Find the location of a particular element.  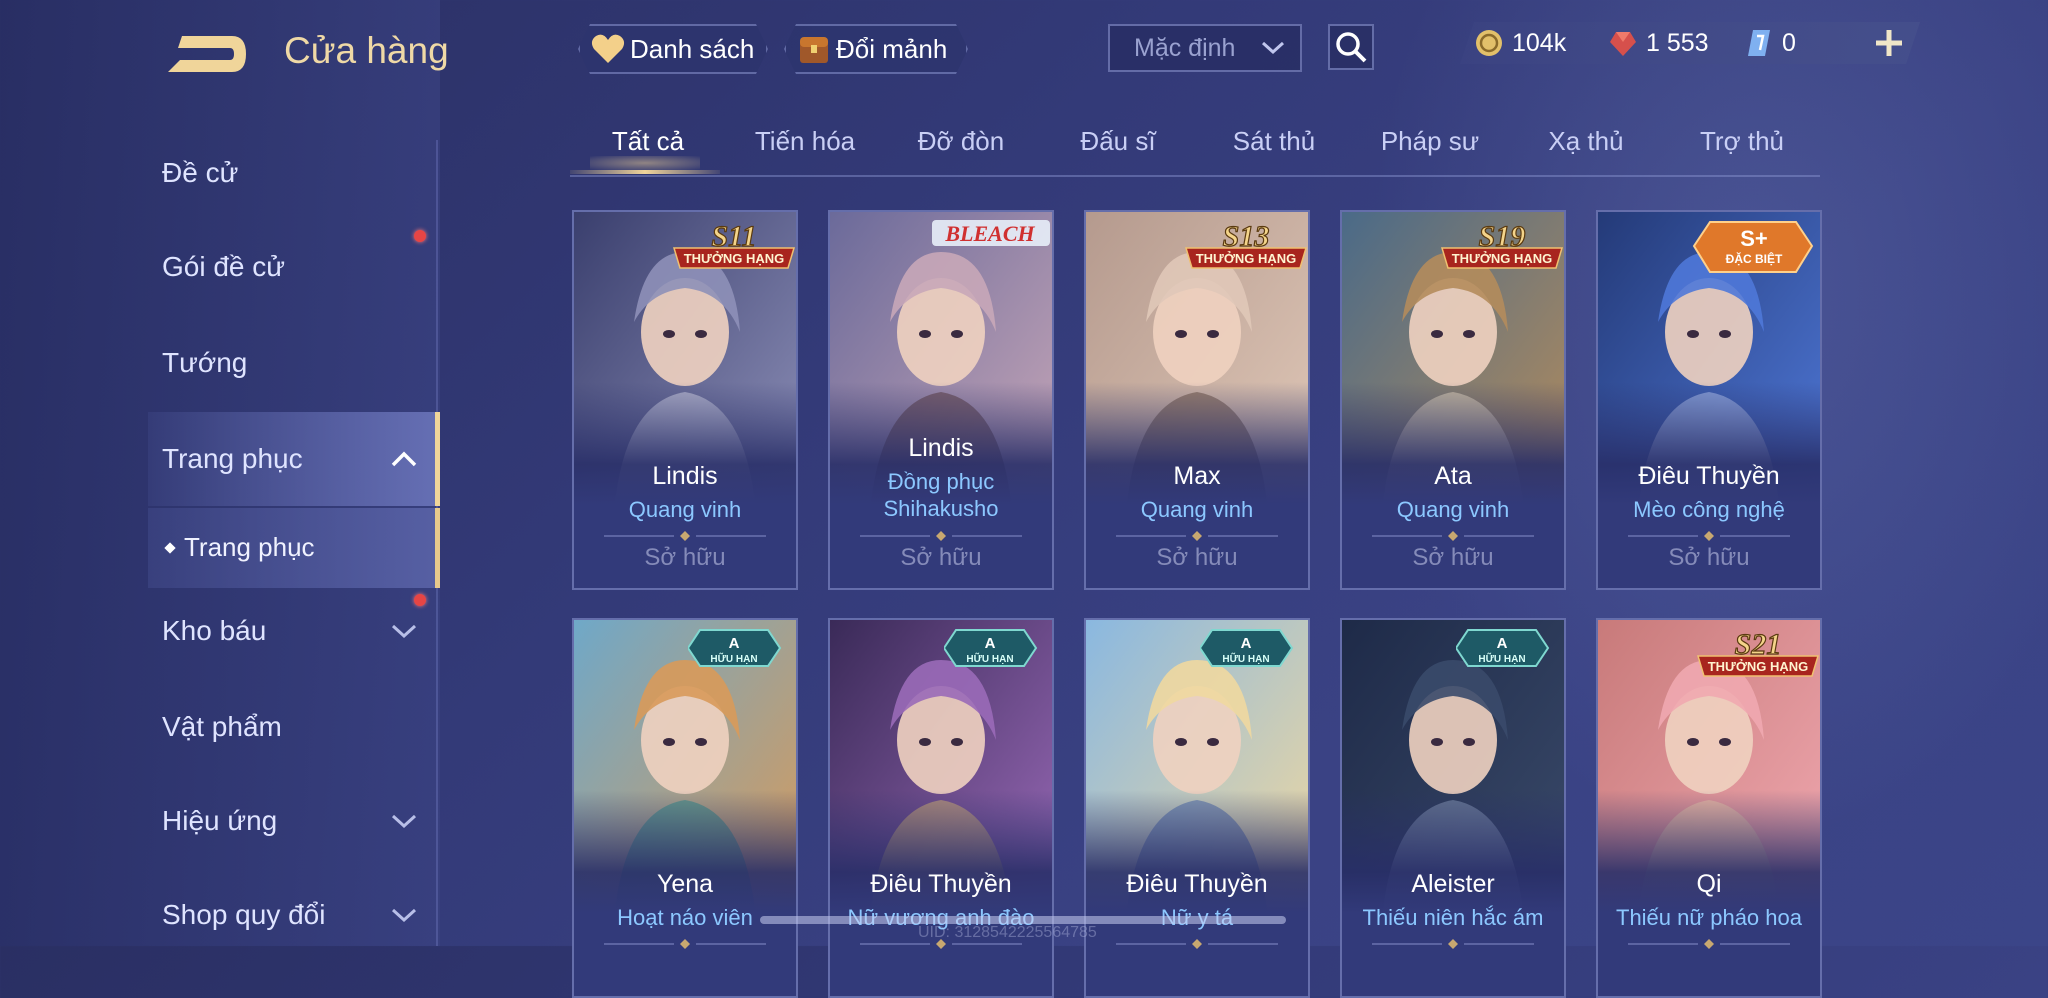

tab-label: Trợ thủ is located at coordinates (1742, 141).